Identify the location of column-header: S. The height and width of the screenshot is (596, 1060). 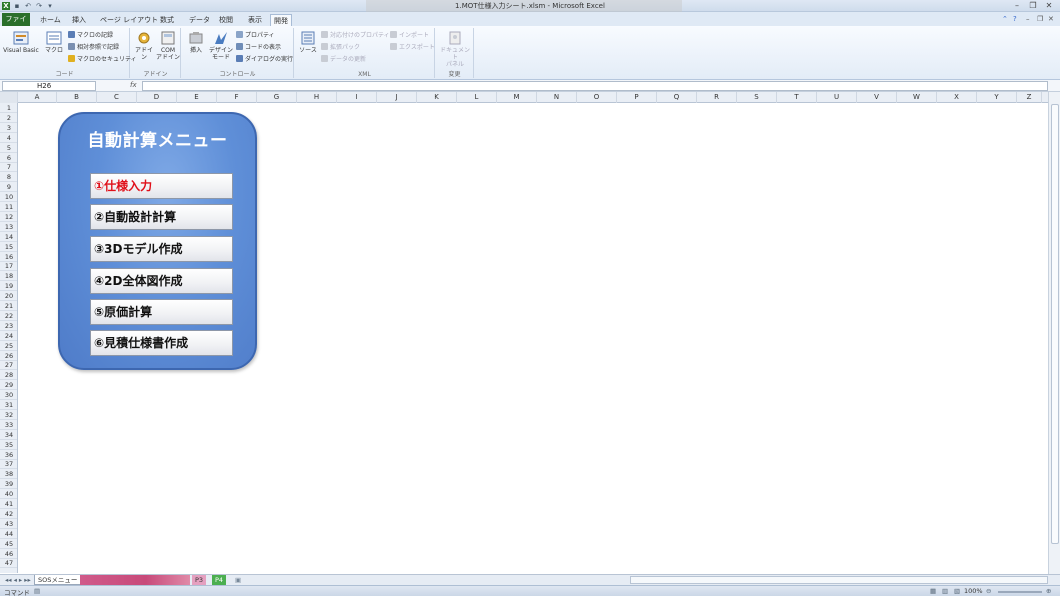
(757, 97).